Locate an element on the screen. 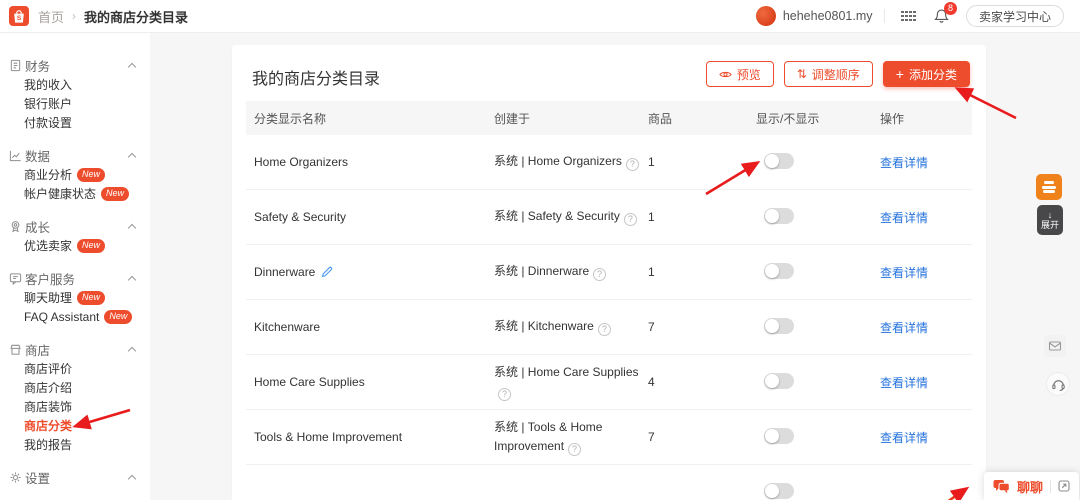  product-count: 4 is located at coordinates (651, 382).